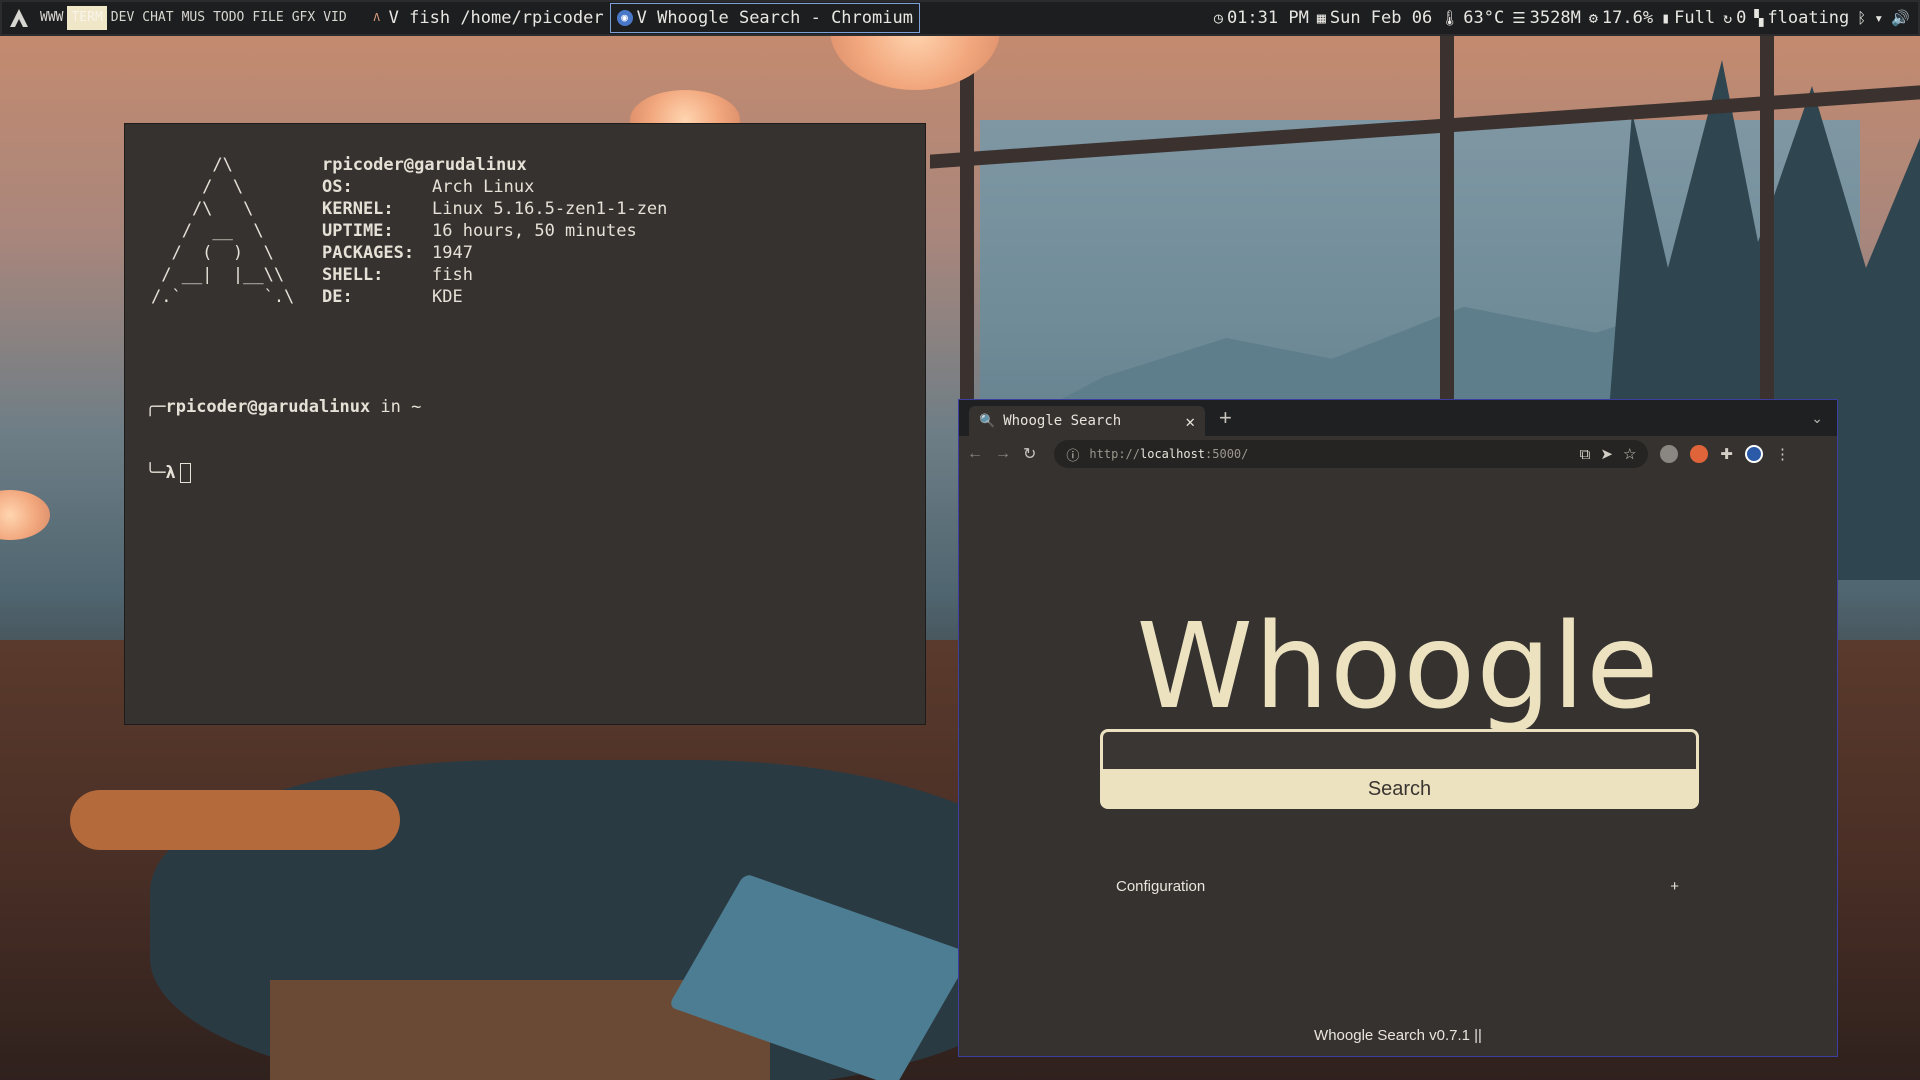 The width and height of the screenshot is (1920, 1080). Describe the element at coordinates (1003, 454) in the screenshot. I see `forward-icon: →` at that location.